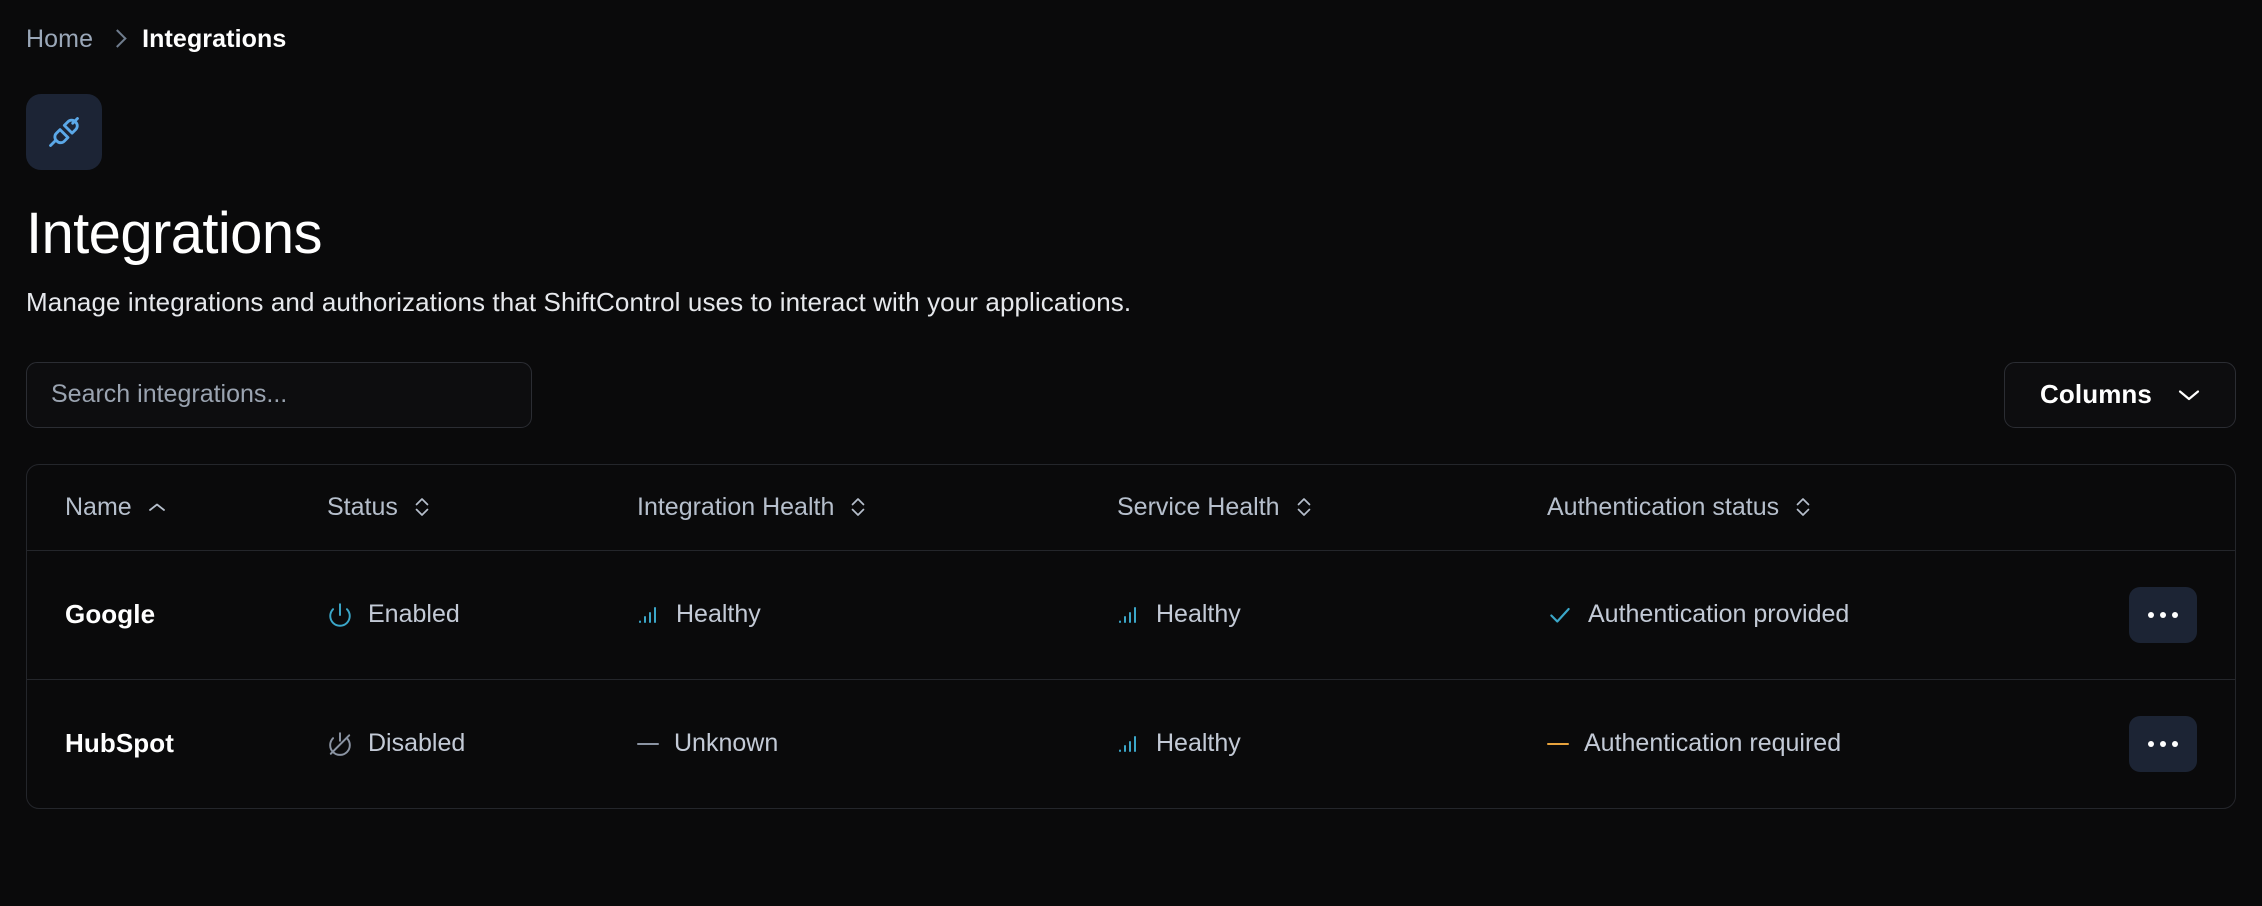  I want to click on power-on-icon, so click(340, 615).